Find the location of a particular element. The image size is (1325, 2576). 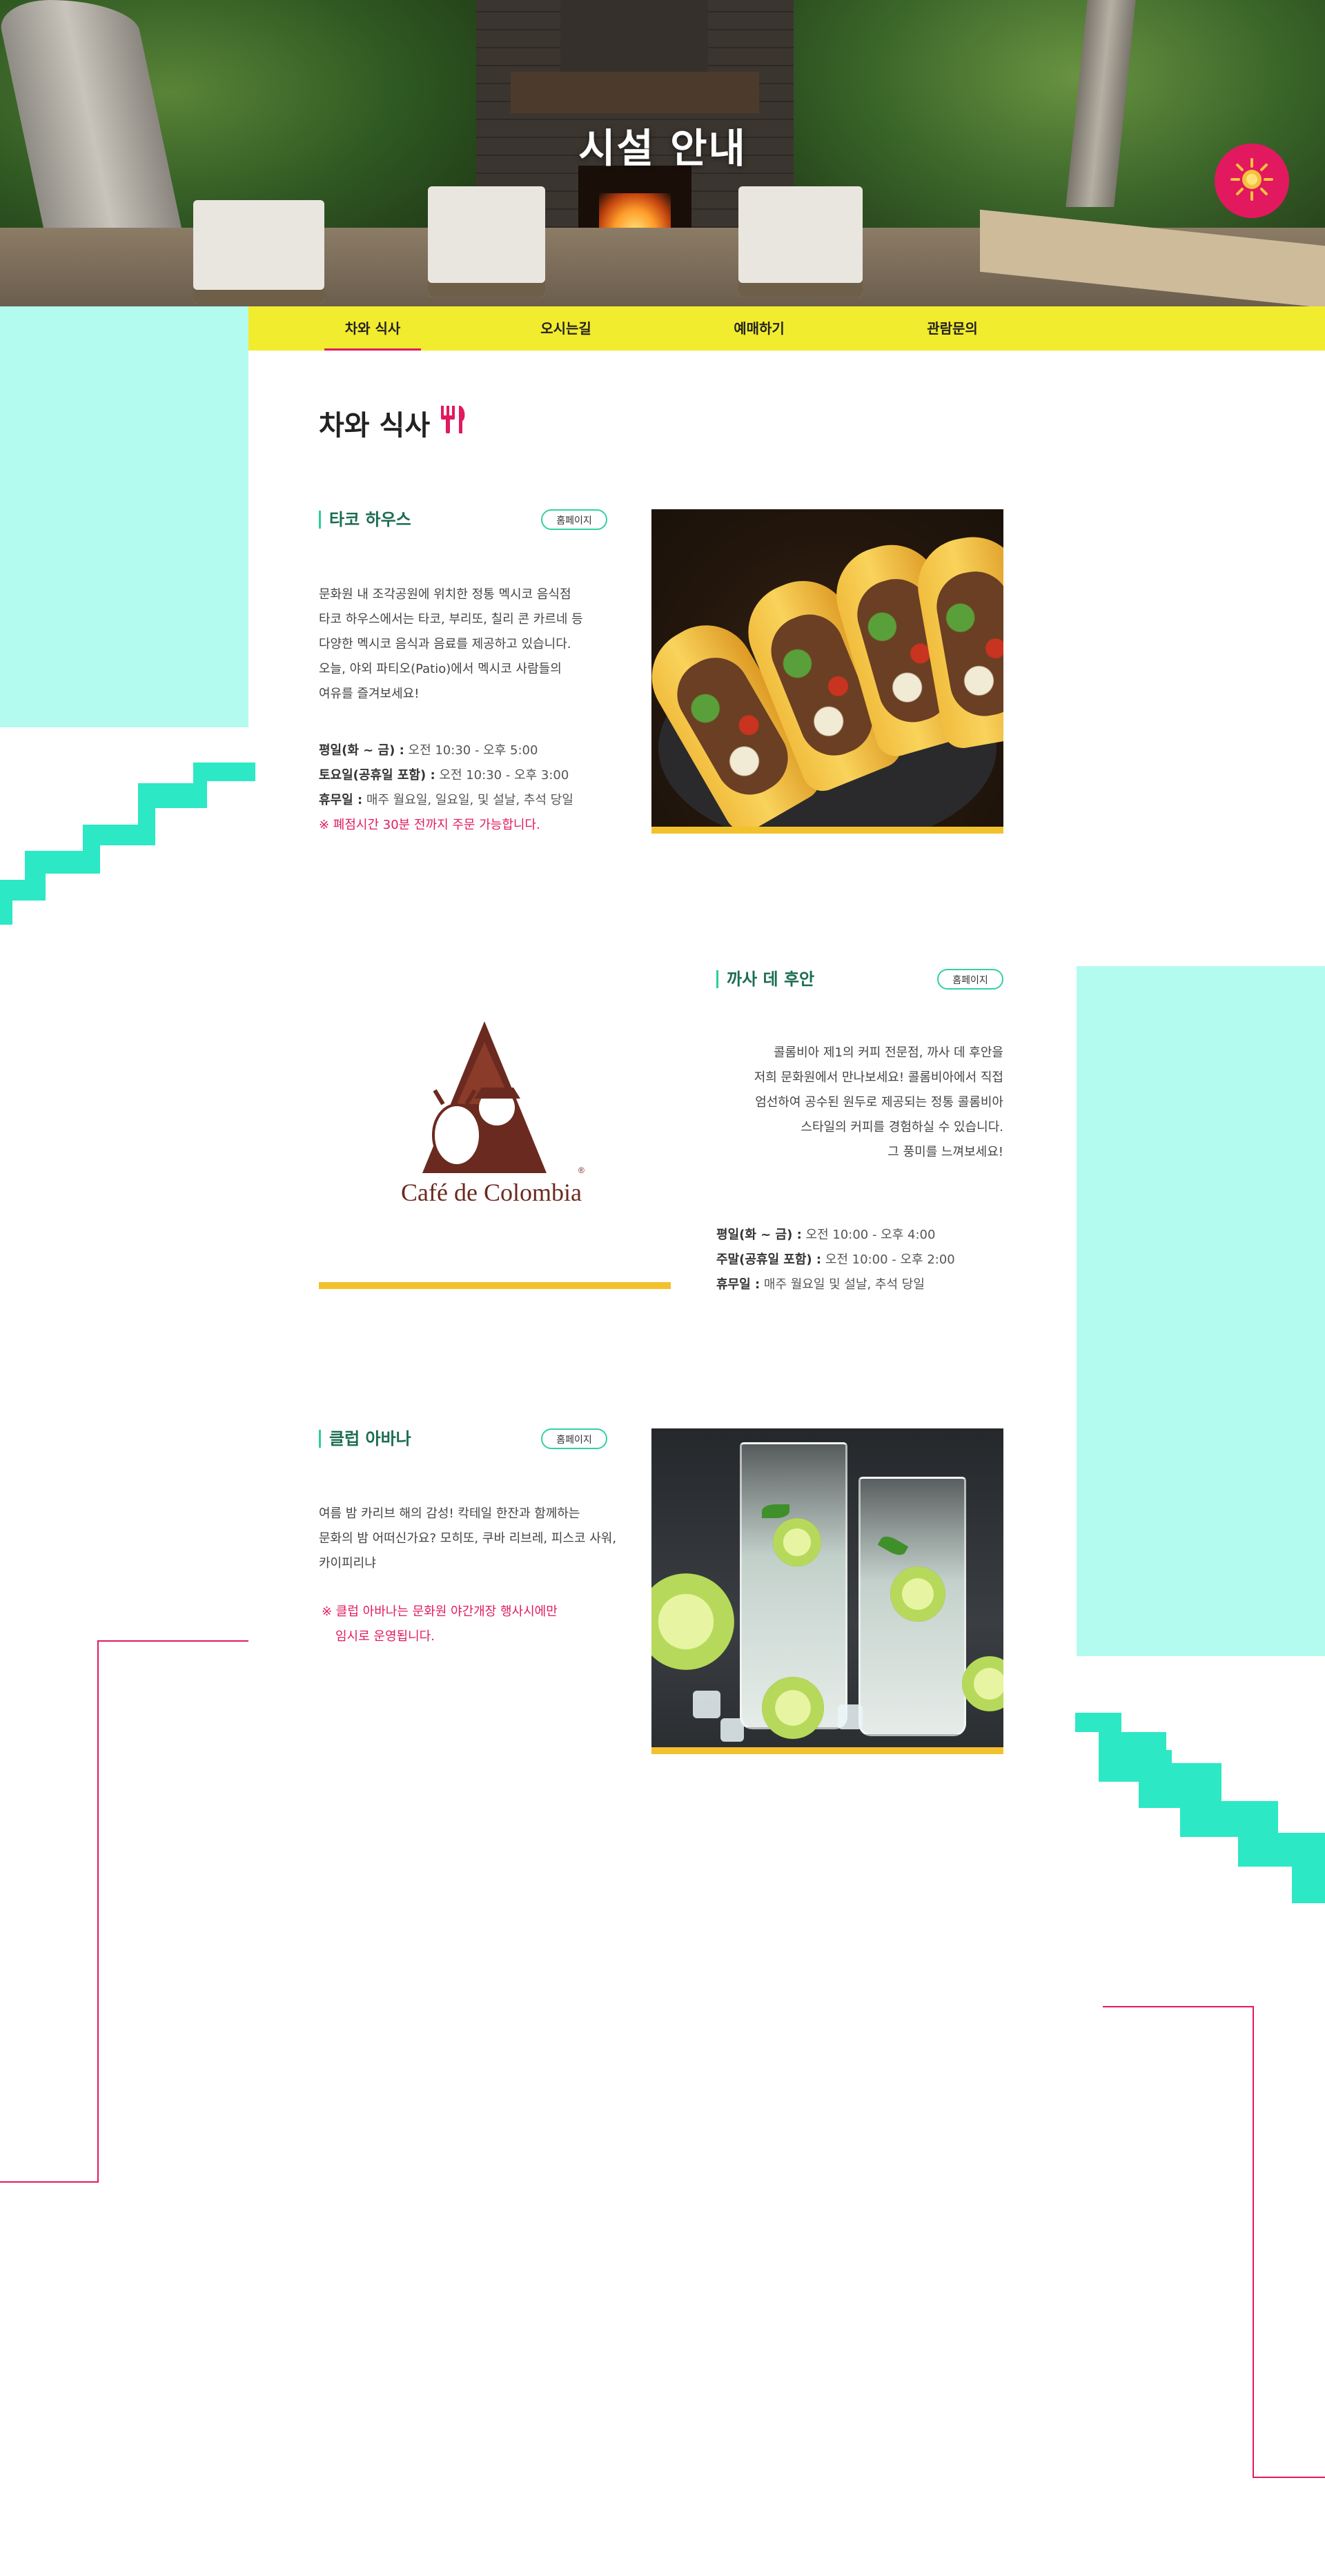

hours-row: 휴무일 : 매주 월요일 및 설날, 추석 당일 is located at coordinates (820, 1284).